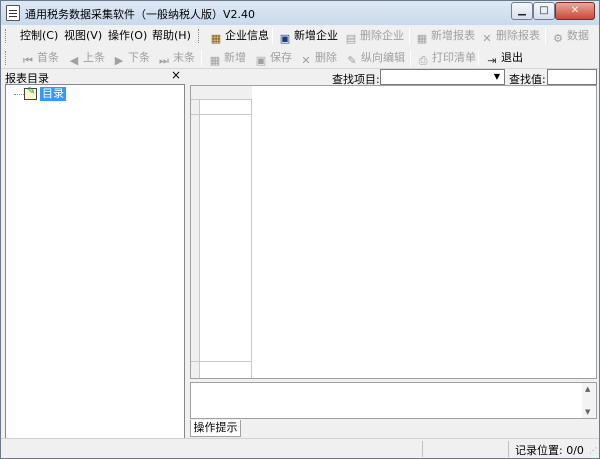  What do you see at coordinates (383, 57) in the screenshot?
I see `vertical-edit-label: 纵向编辑` at bounding box center [383, 57].